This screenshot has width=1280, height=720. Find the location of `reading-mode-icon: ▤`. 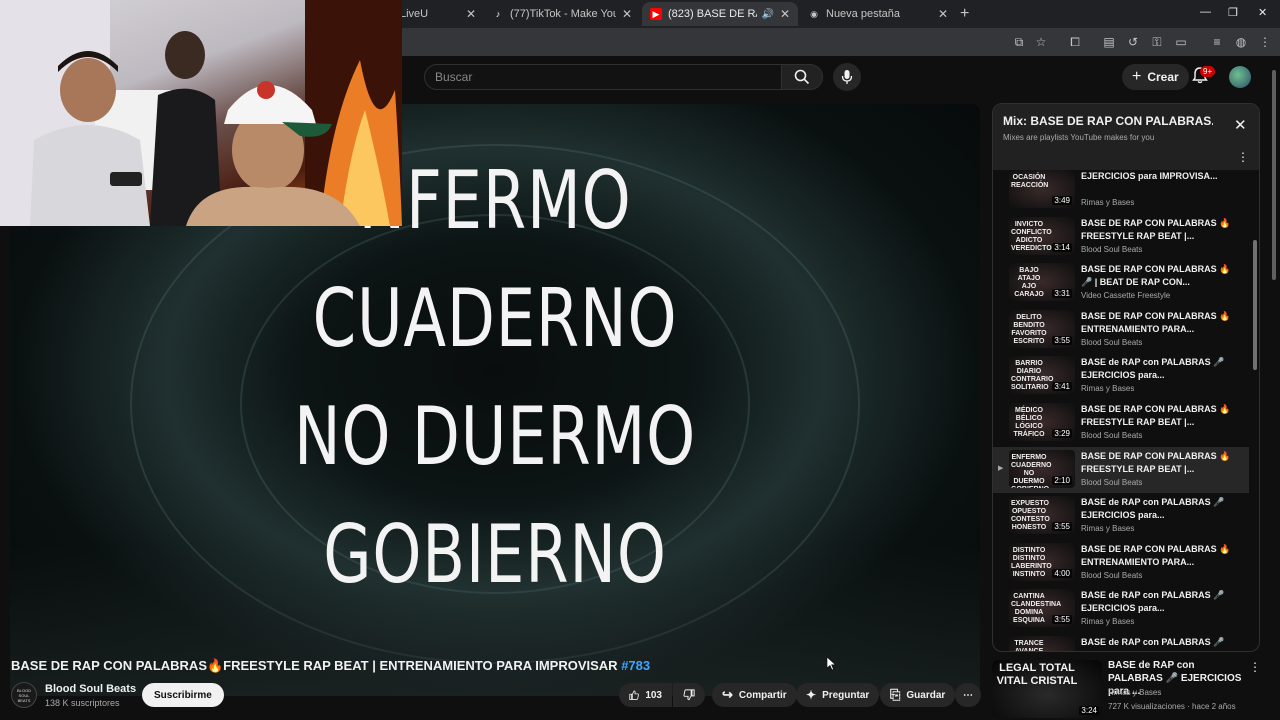

reading-mode-icon: ▤ is located at coordinates (1109, 42).